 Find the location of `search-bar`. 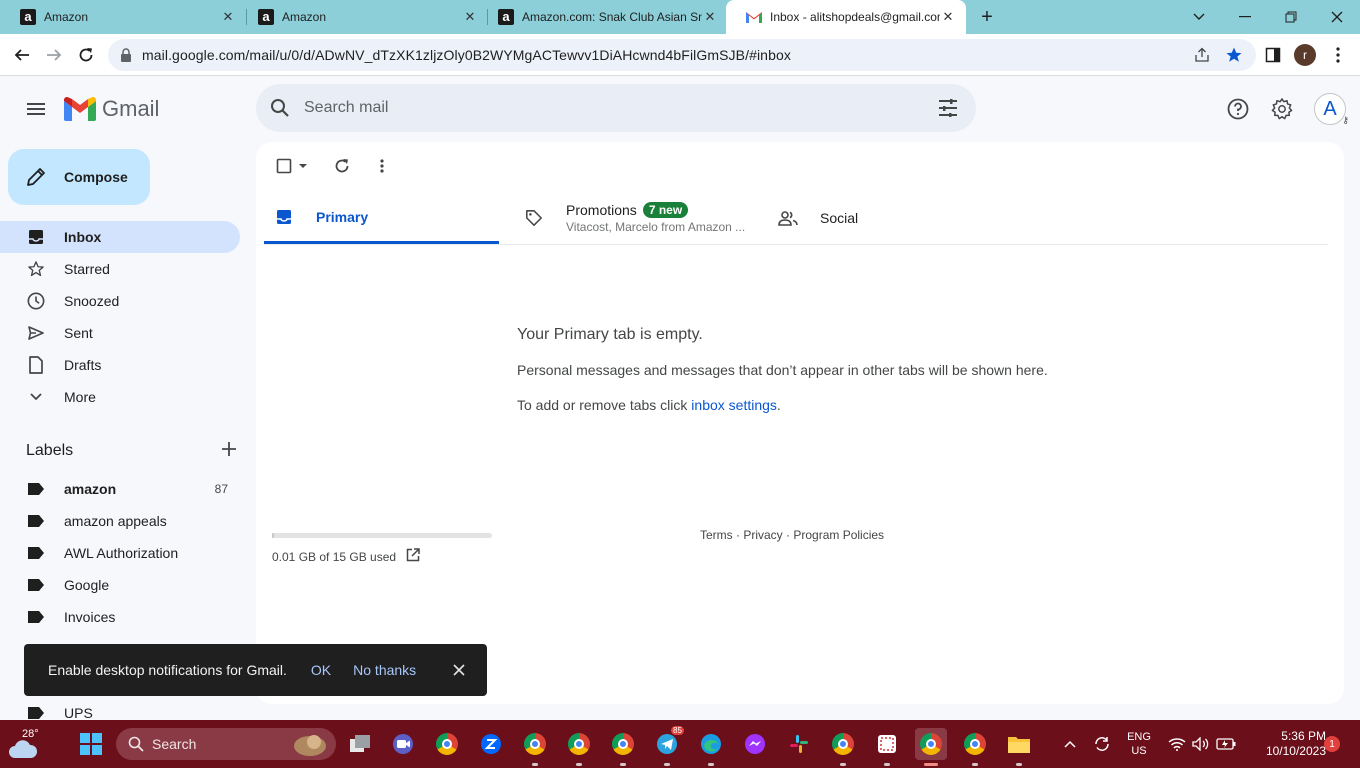

search-bar is located at coordinates (616, 108).